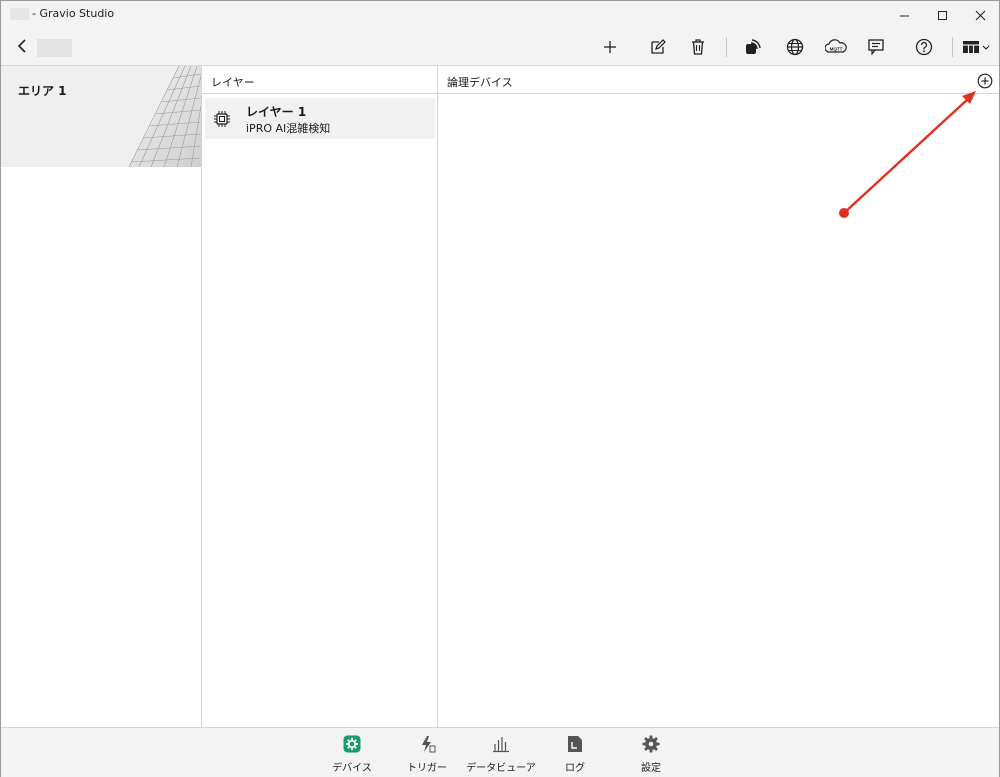 The width and height of the screenshot is (1000, 777). Describe the element at coordinates (42, 91) in the screenshot. I see `area-item-label: エリア 1` at that location.